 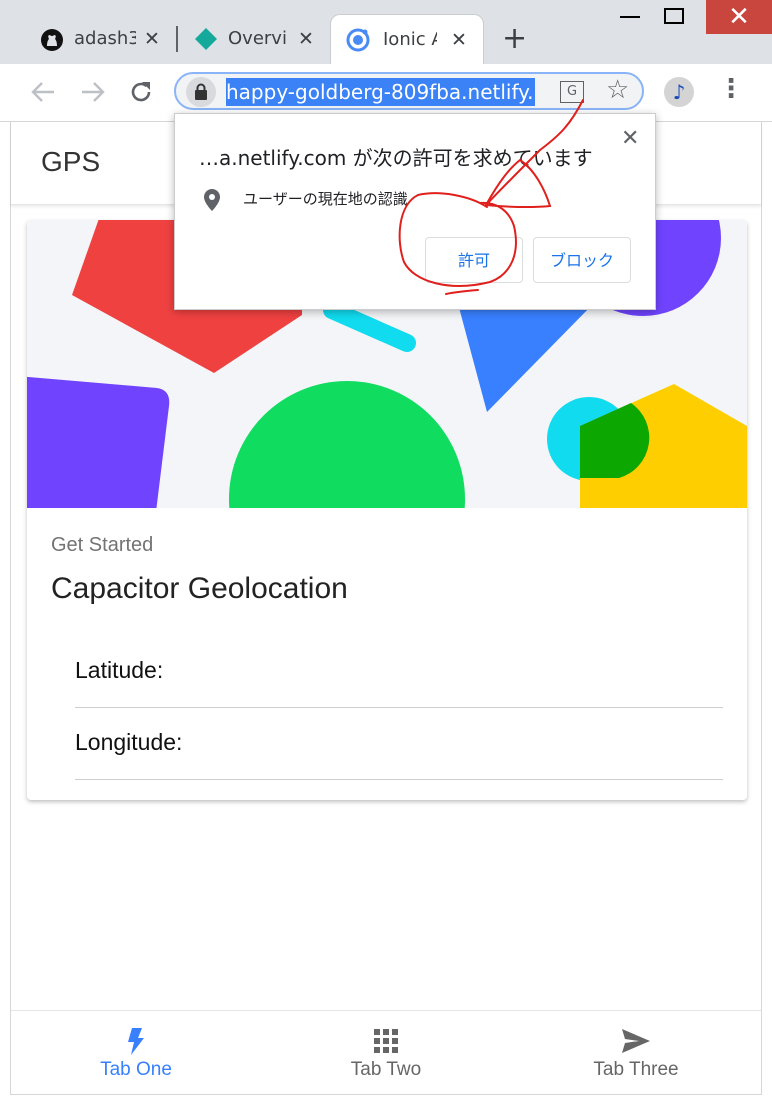 I want to click on allow-button: 許可, so click(x=474, y=260).